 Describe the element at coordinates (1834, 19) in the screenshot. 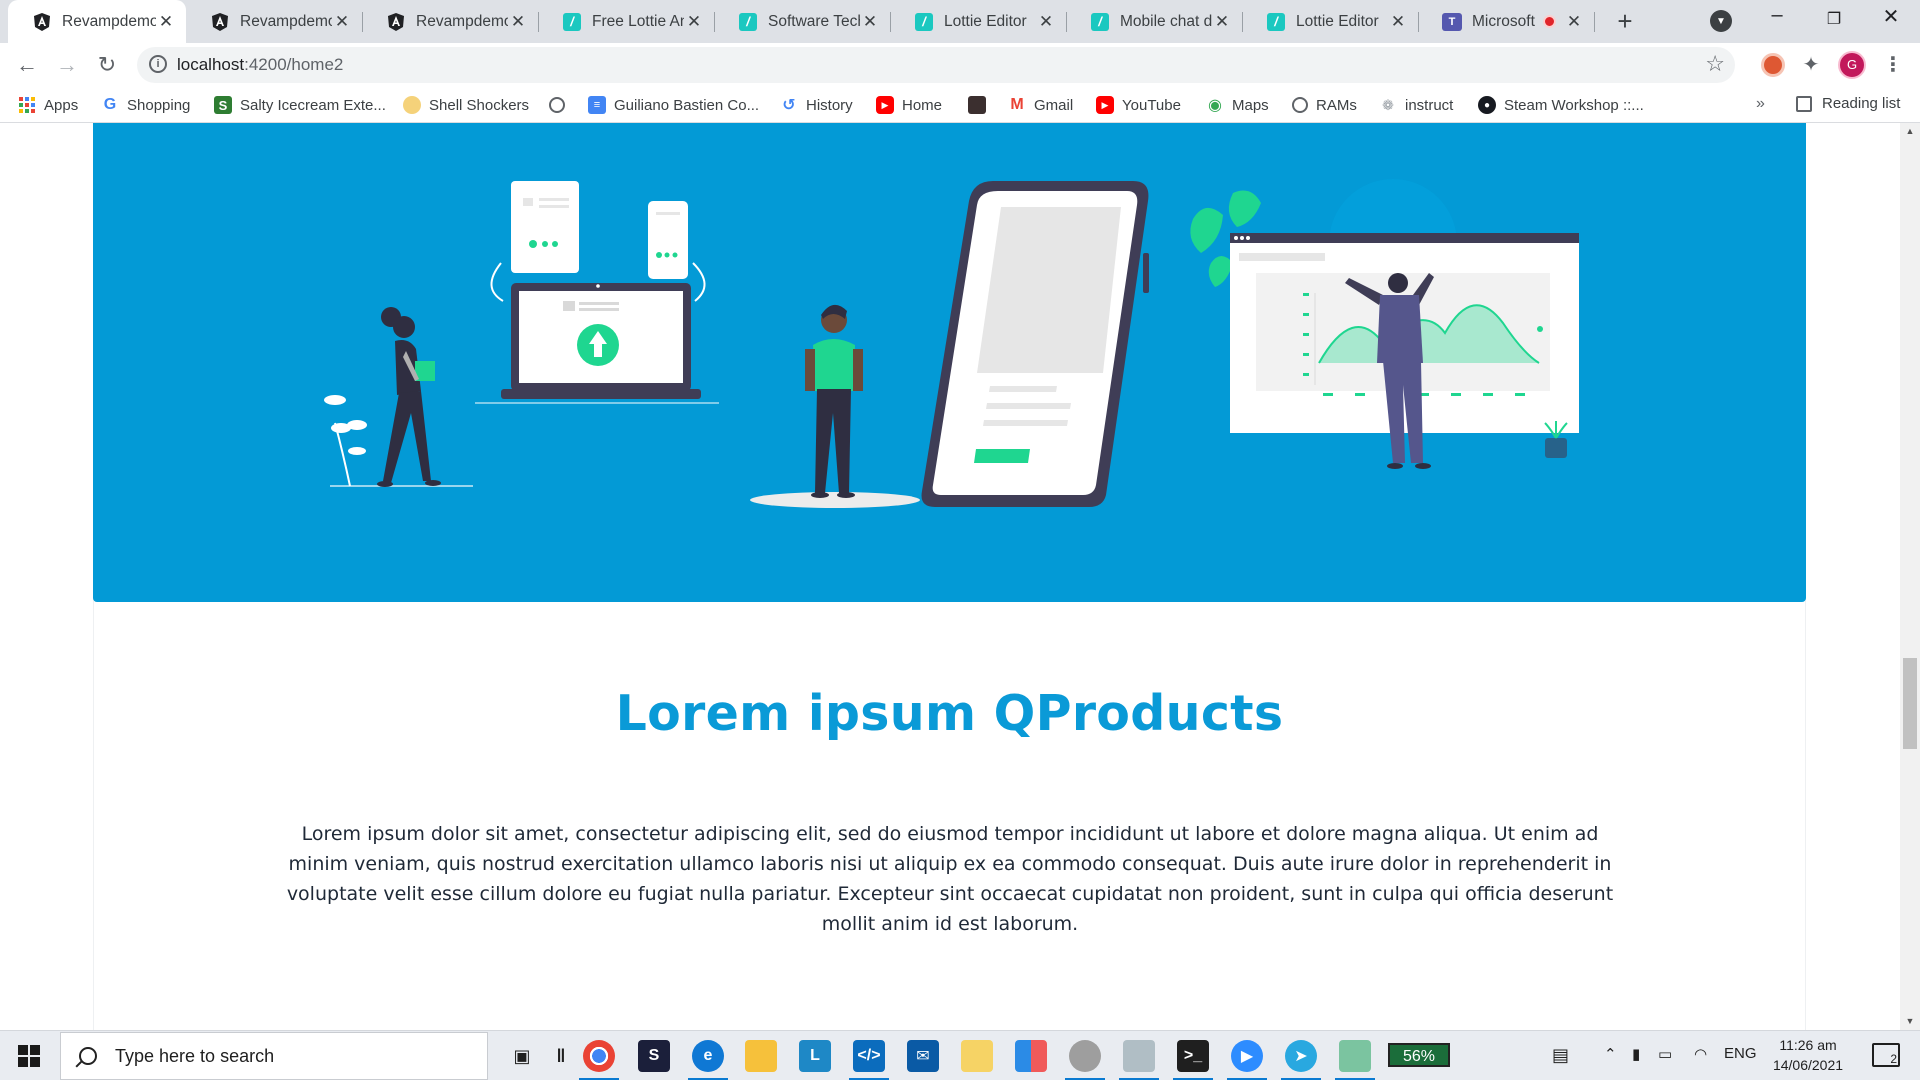

I see `restore-icon: ❐` at that location.